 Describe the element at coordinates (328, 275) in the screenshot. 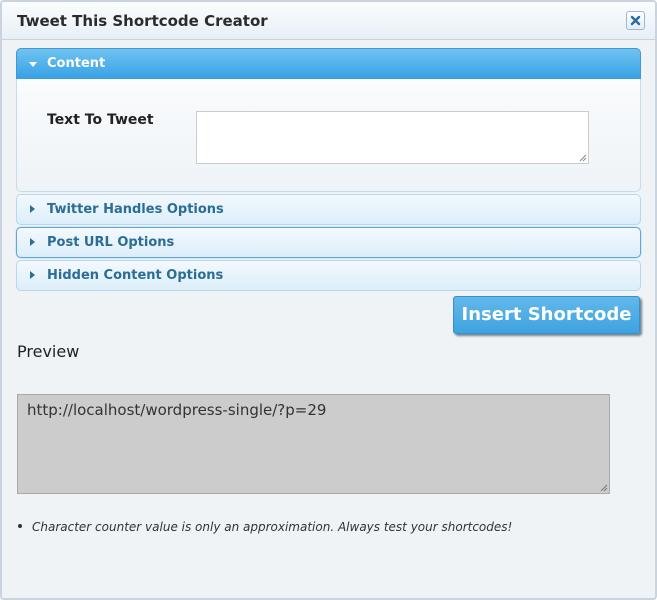

I see `section-header-hidden-content: Hidden Content Options` at that location.